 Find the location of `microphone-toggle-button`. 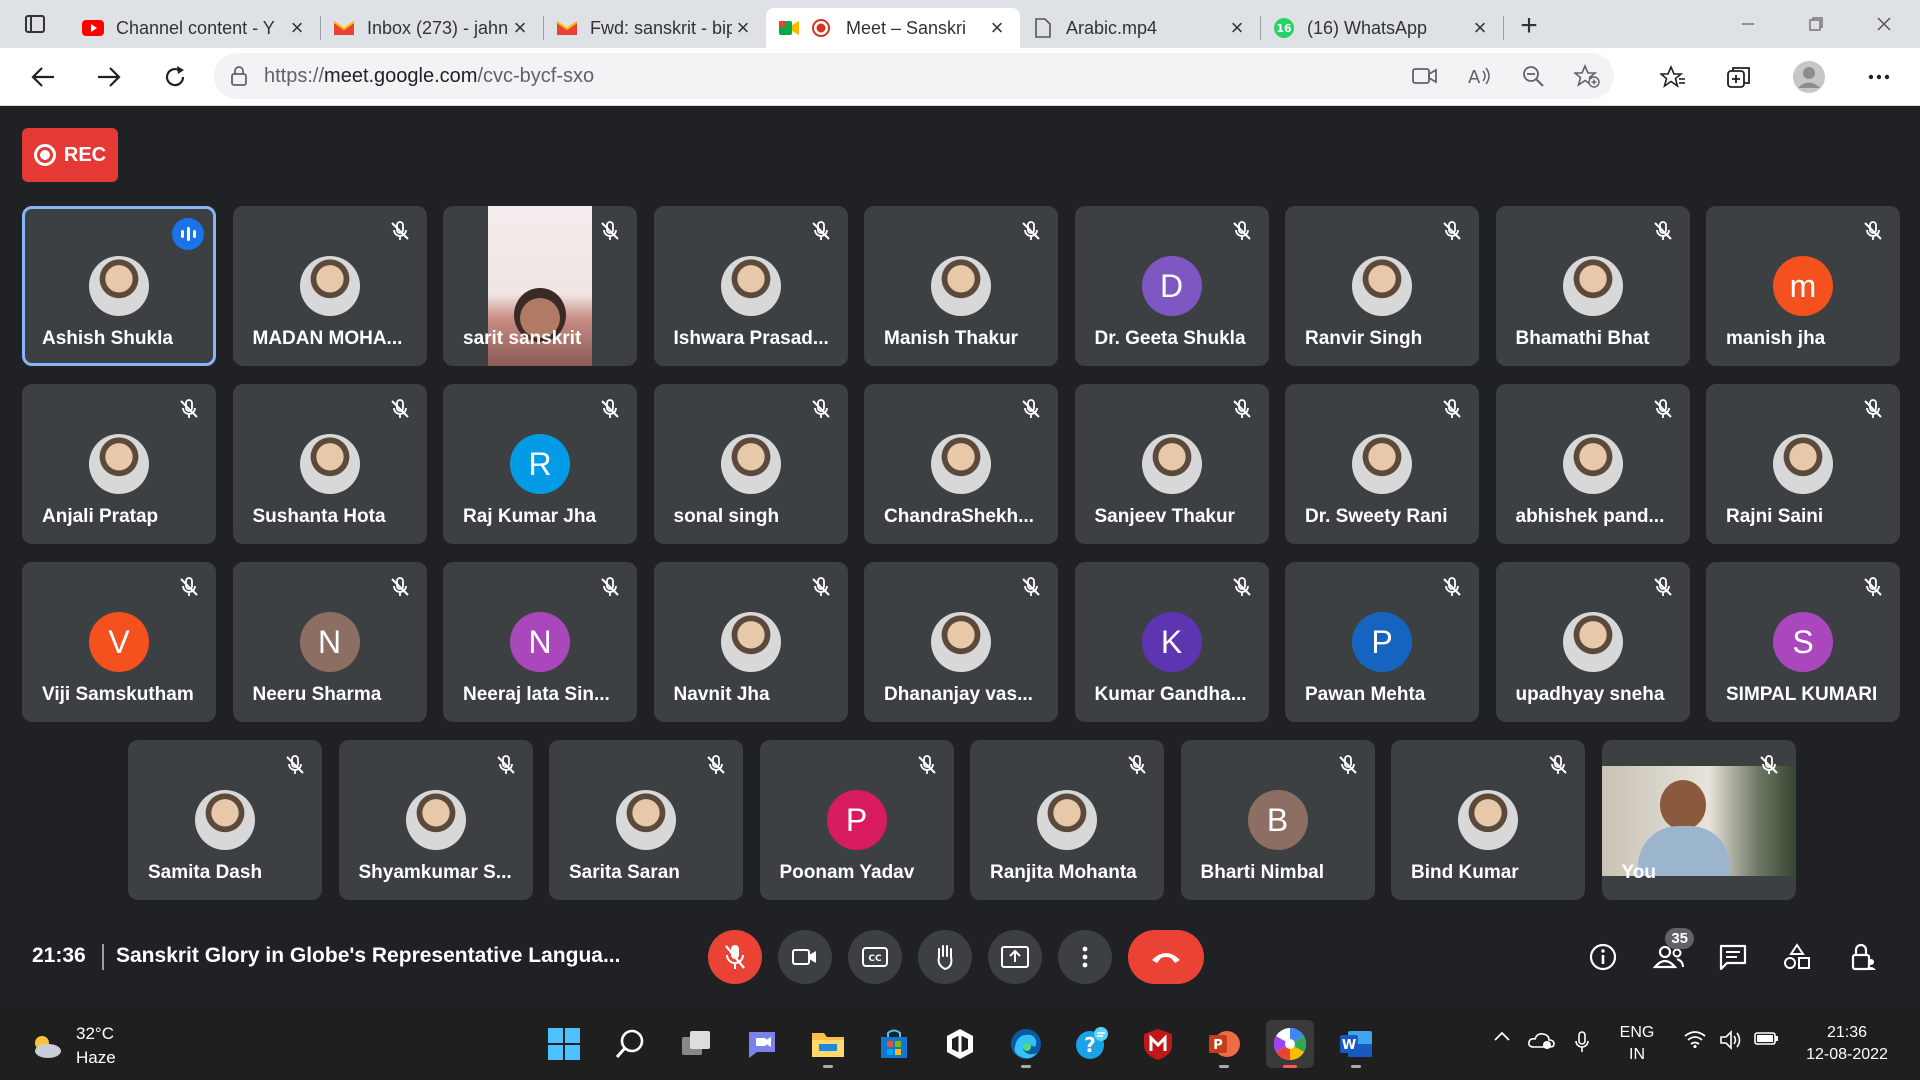

microphone-toggle-button is located at coordinates (735, 957).